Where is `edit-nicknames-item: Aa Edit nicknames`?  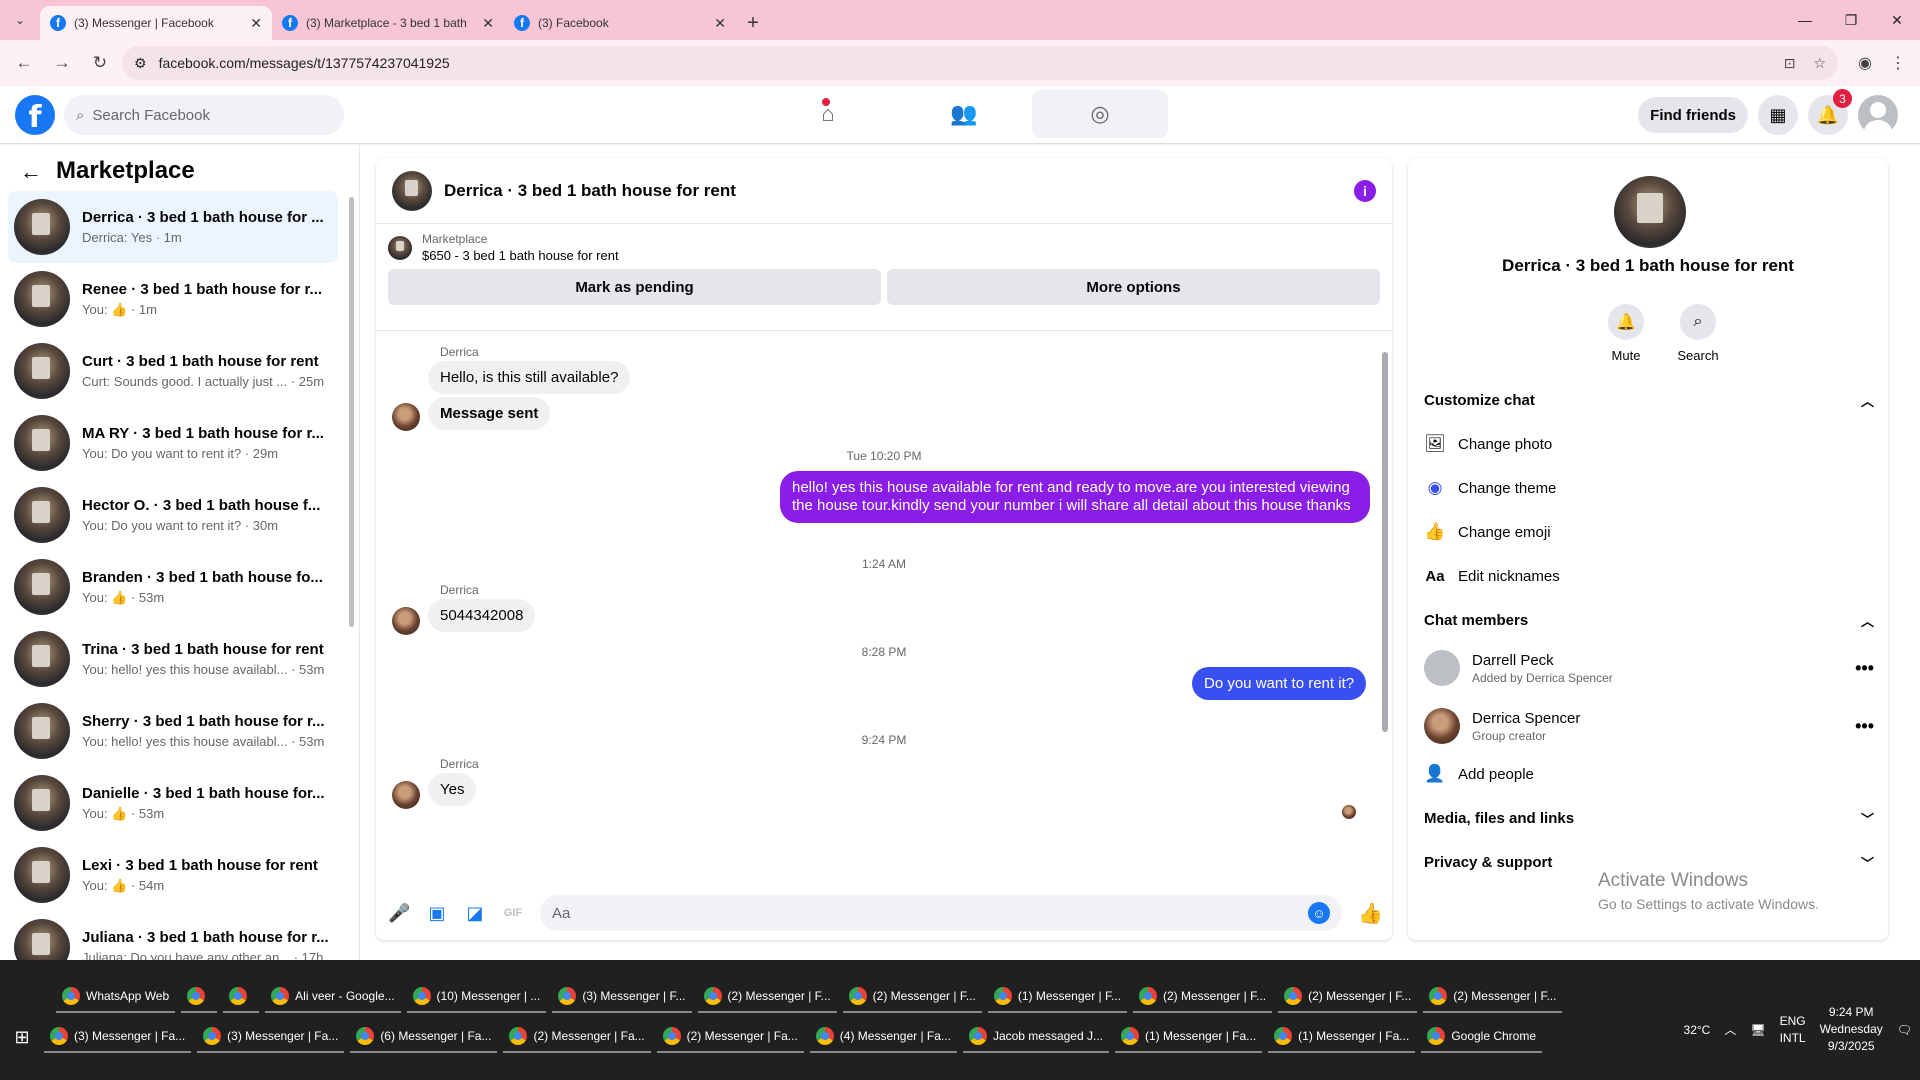
edit-nicknames-item: Aa Edit nicknames is located at coordinates (1649, 576).